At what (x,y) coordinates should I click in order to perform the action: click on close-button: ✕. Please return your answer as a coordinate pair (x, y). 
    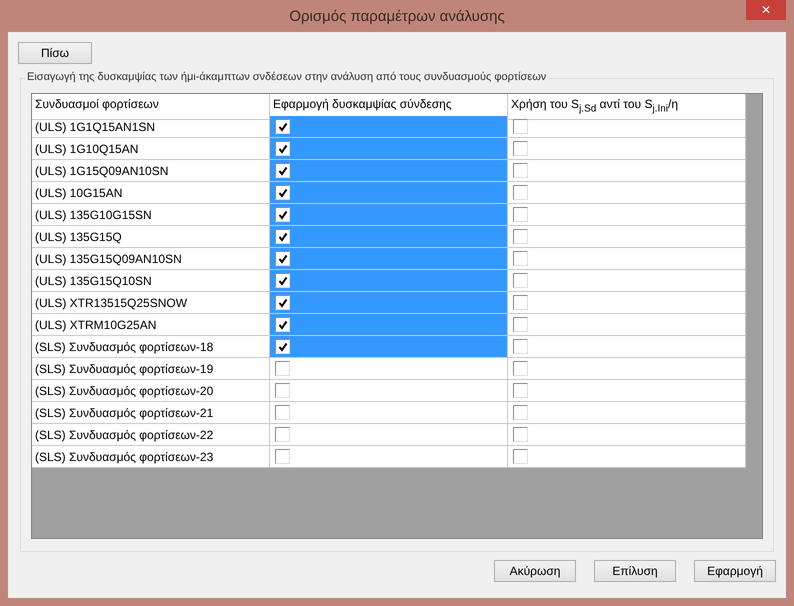
    Looking at the image, I should click on (766, 10).